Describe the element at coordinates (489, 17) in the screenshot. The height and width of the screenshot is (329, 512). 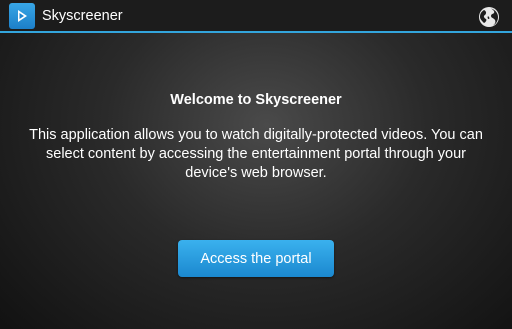
I see `globe-icon` at that location.